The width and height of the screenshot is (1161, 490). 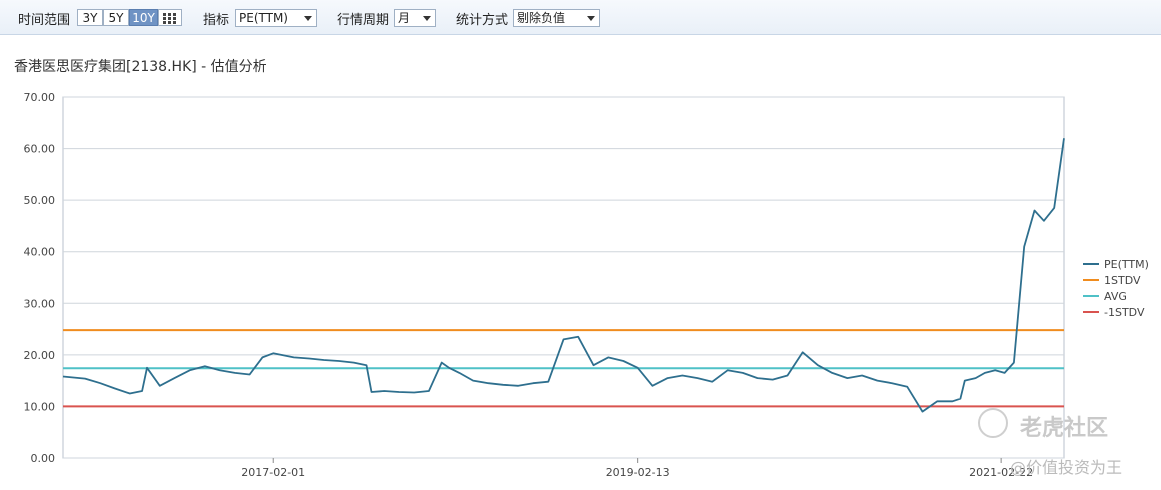 I want to click on legend-entry: PE(TTM), so click(x=1126, y=264).